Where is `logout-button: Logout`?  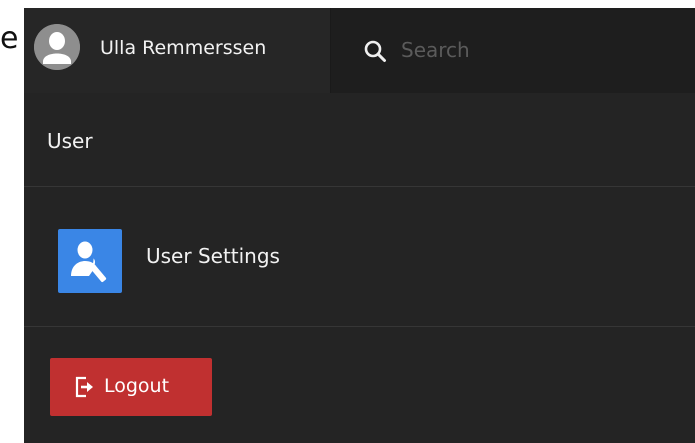
logout-button: Logout is located at coordinates (131, 387).